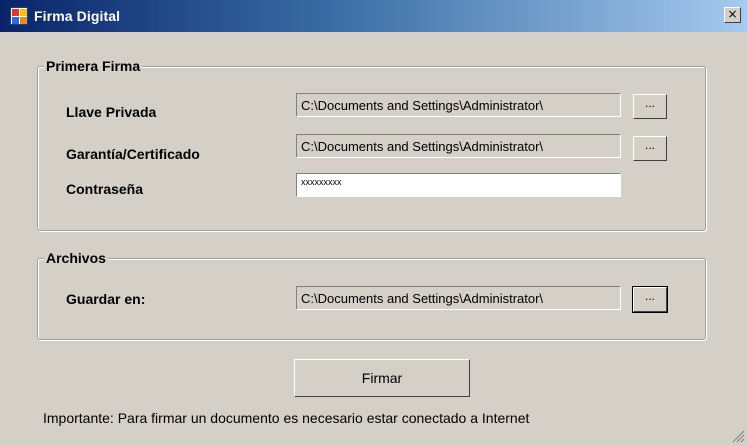 The height and width of the screenshot is (445, 747). What do you see at coordinates (77, 16) in the screenshot?
I see `window-title: Firma Digital` at bounding box center [77, 16].